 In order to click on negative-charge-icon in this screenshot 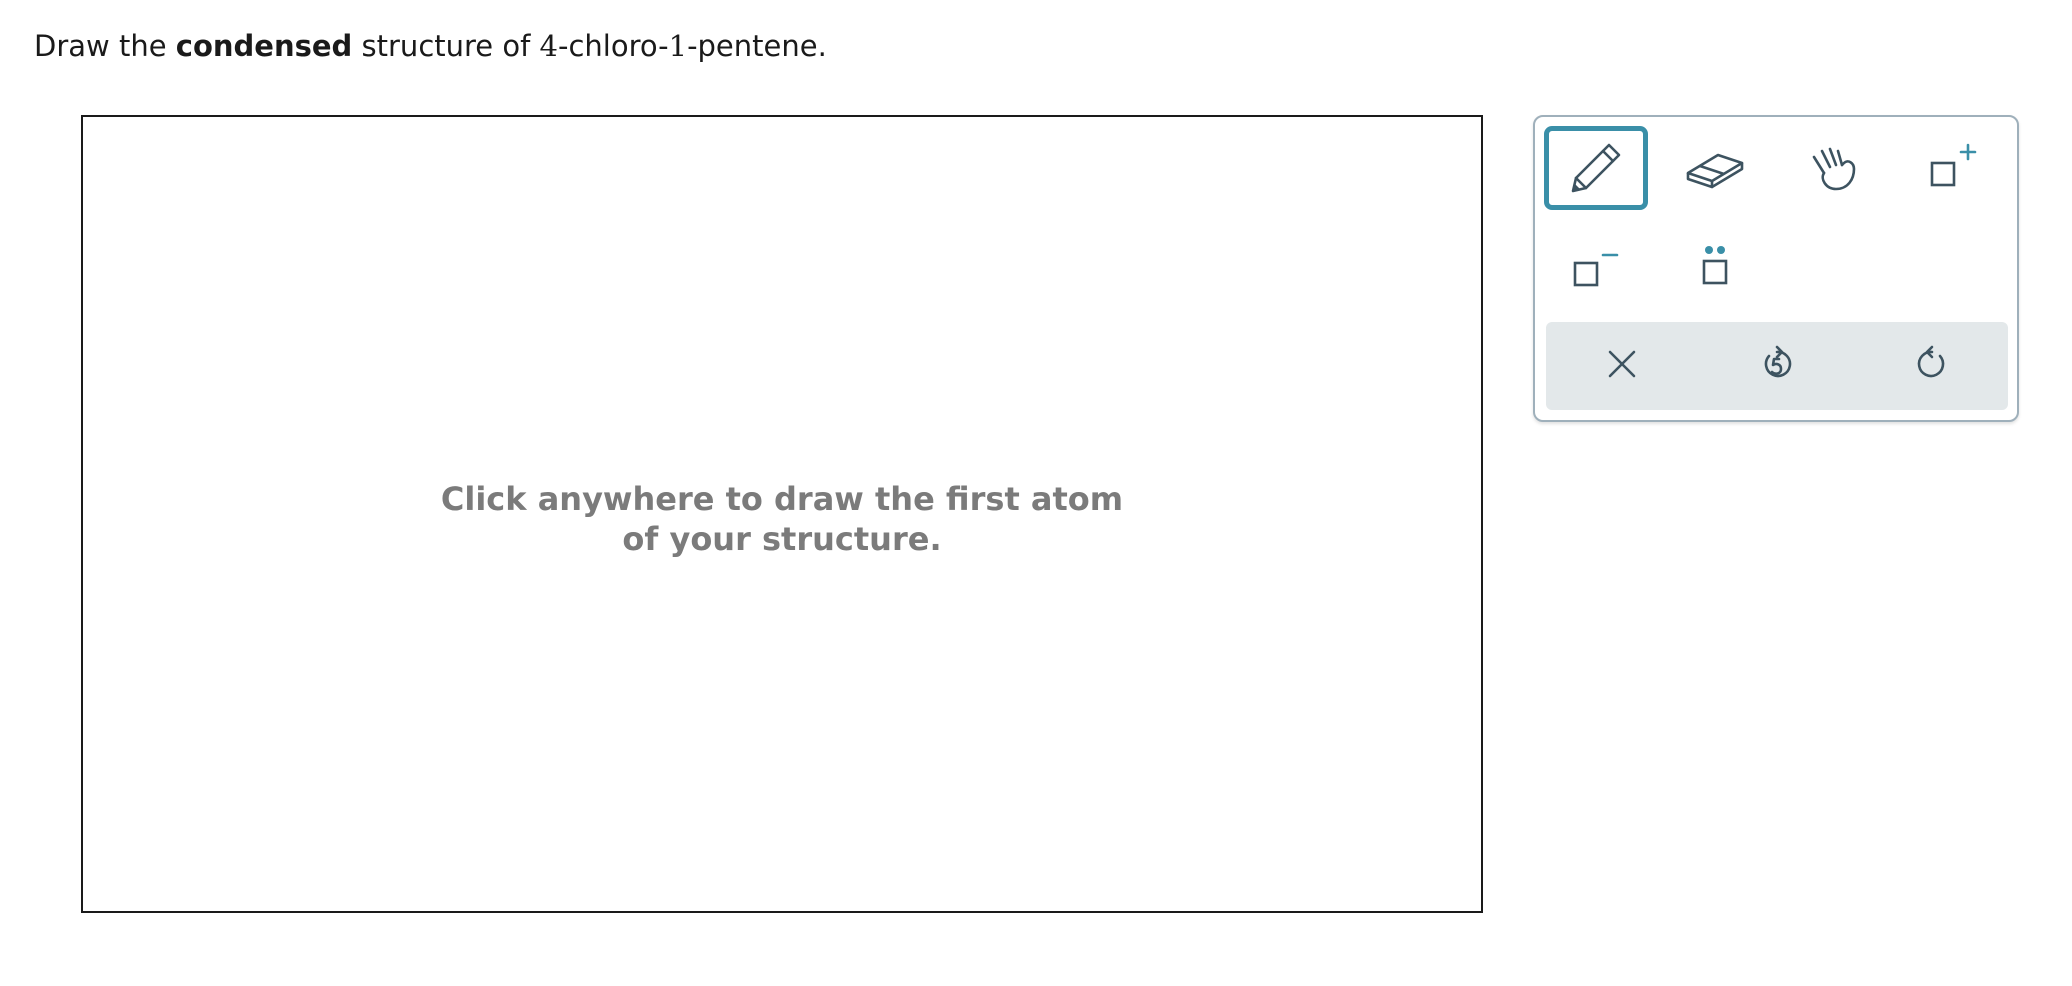, I will do `click(1596, 266)`.